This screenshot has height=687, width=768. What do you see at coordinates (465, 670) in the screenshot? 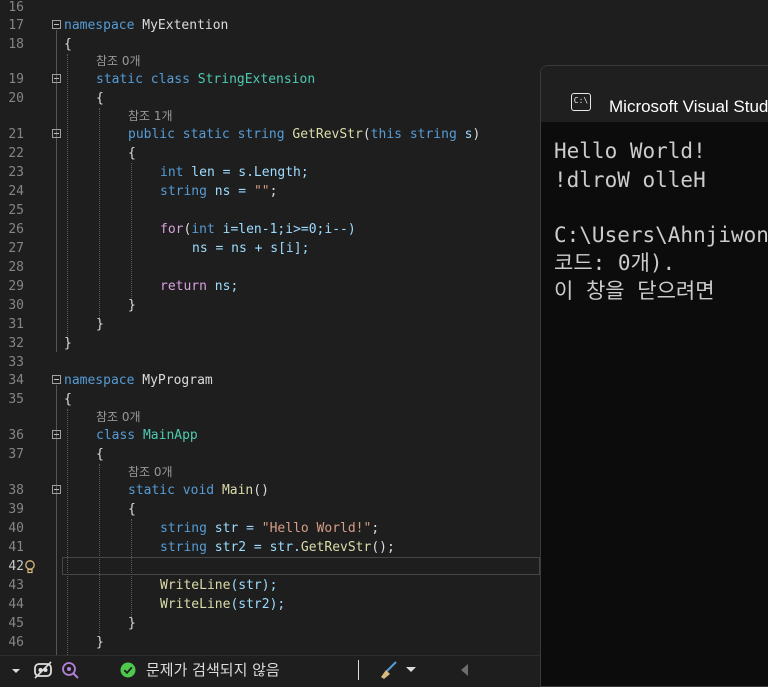
I see `scroll-left-icon` at bounding box center [465, 670].